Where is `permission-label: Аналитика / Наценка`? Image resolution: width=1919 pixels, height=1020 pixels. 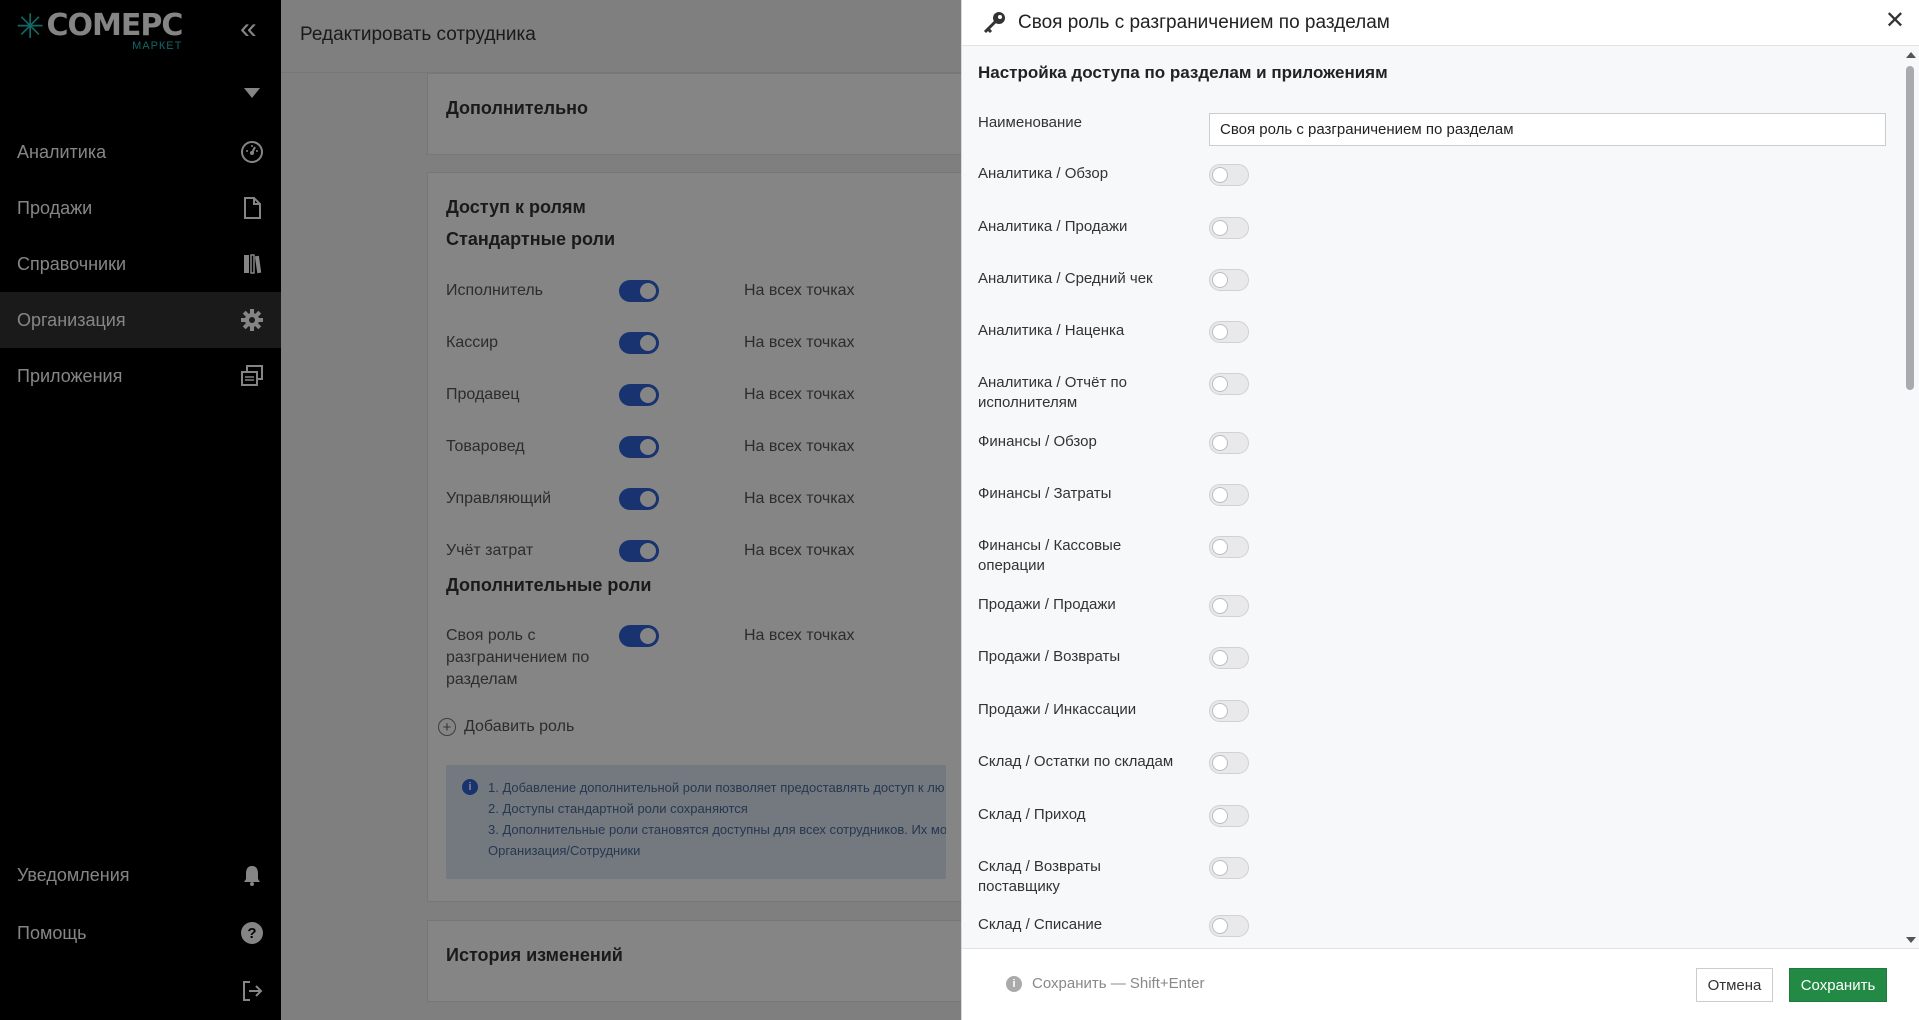
permission-label: Аналитика / Наценка is located at coordinates (1051, 330).